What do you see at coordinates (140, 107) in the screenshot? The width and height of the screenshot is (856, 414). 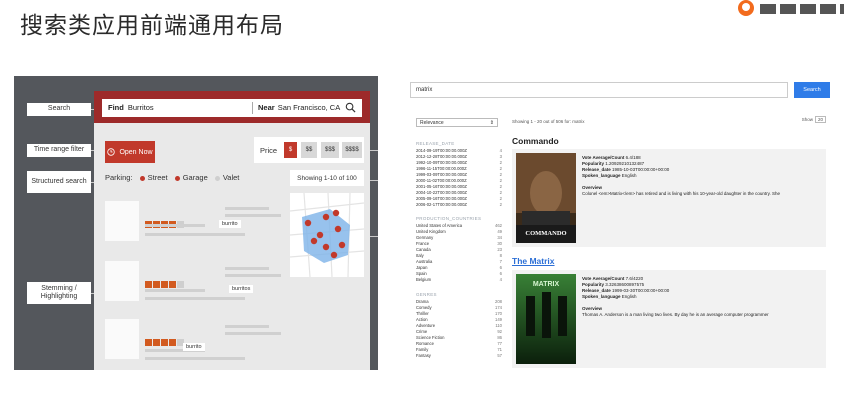 I see `find-value: Burritos` at bounding box center [140, 107].